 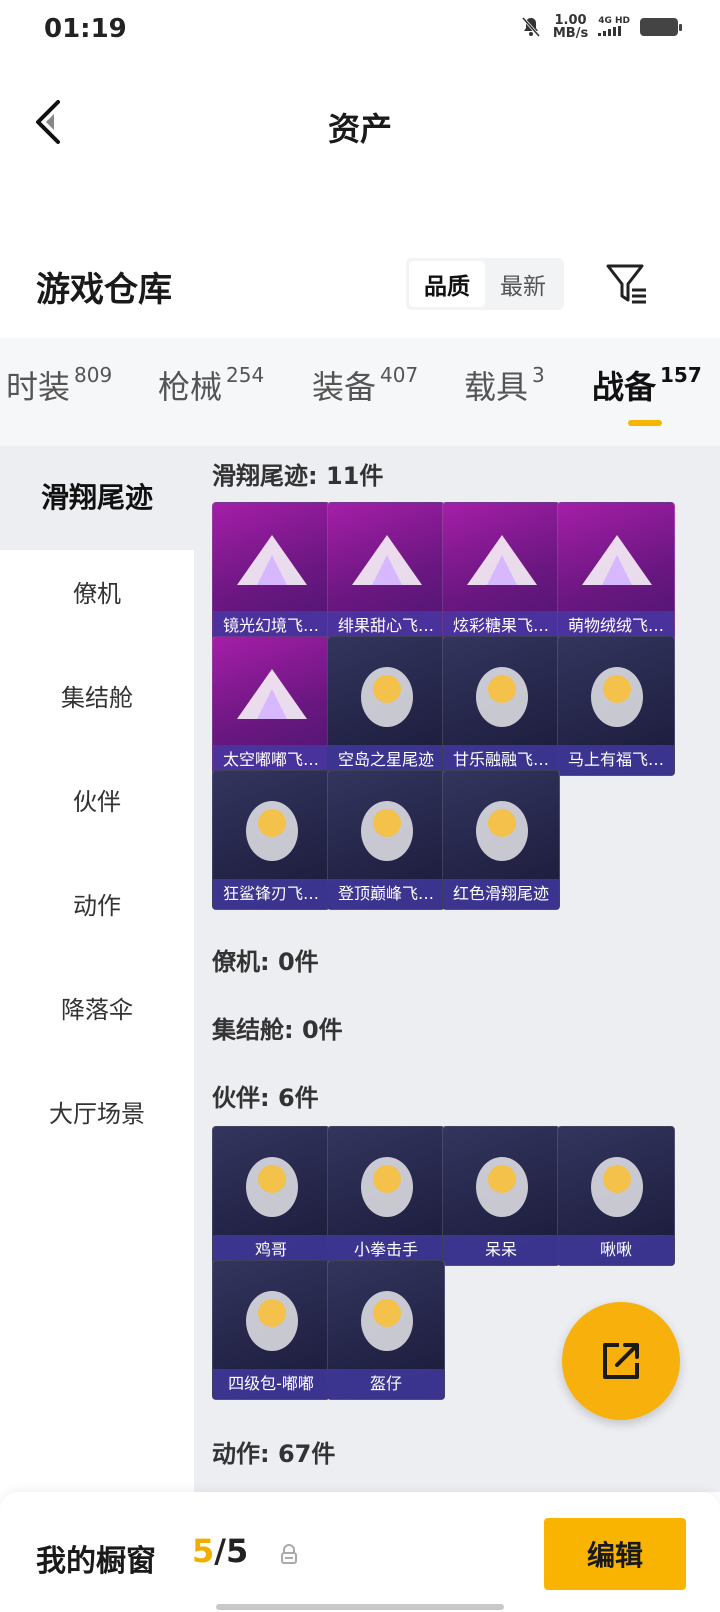 I want to click on item-name: 盔仔, so click(x=386, y=1384).